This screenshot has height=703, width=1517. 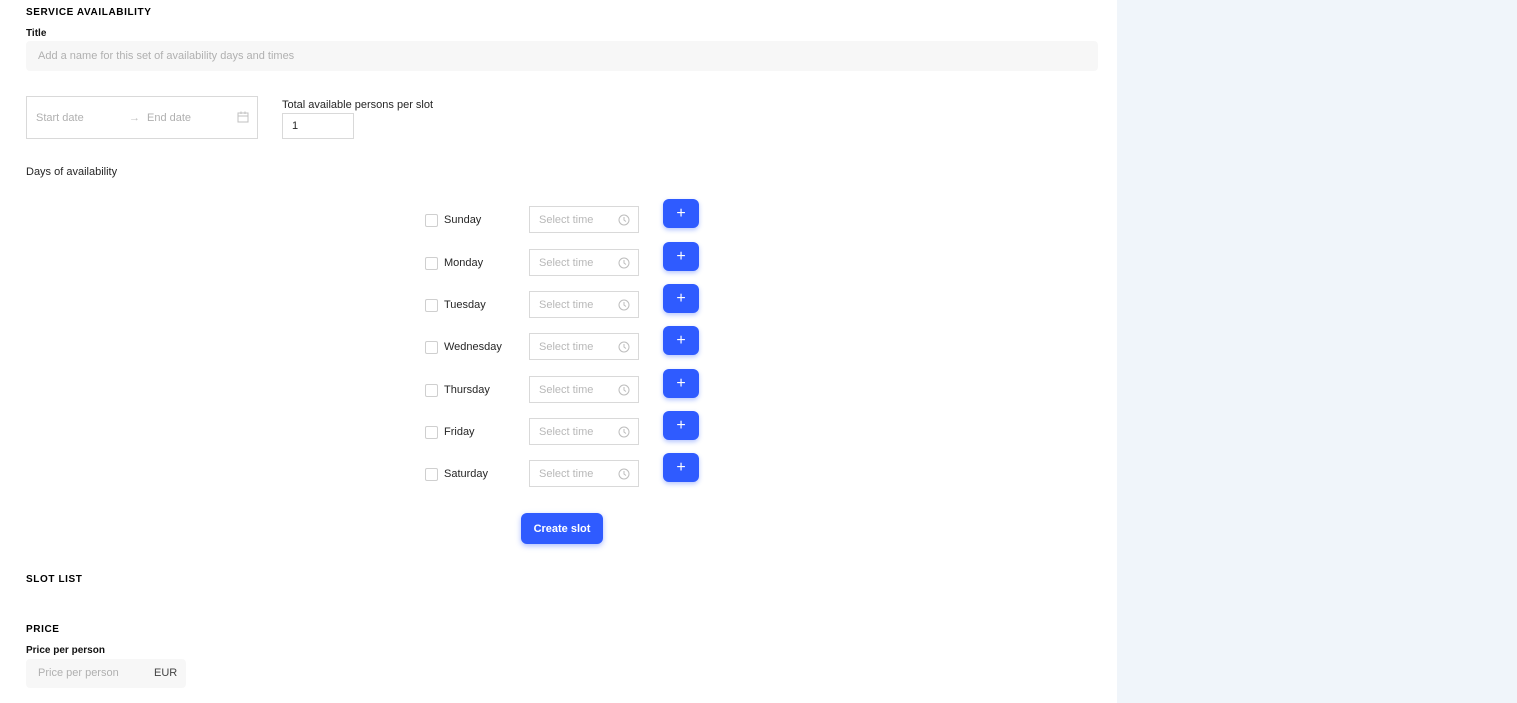 I want to click on service-availability-heading: SERVICE AVAILABILITY, so click(x=89, y=12).